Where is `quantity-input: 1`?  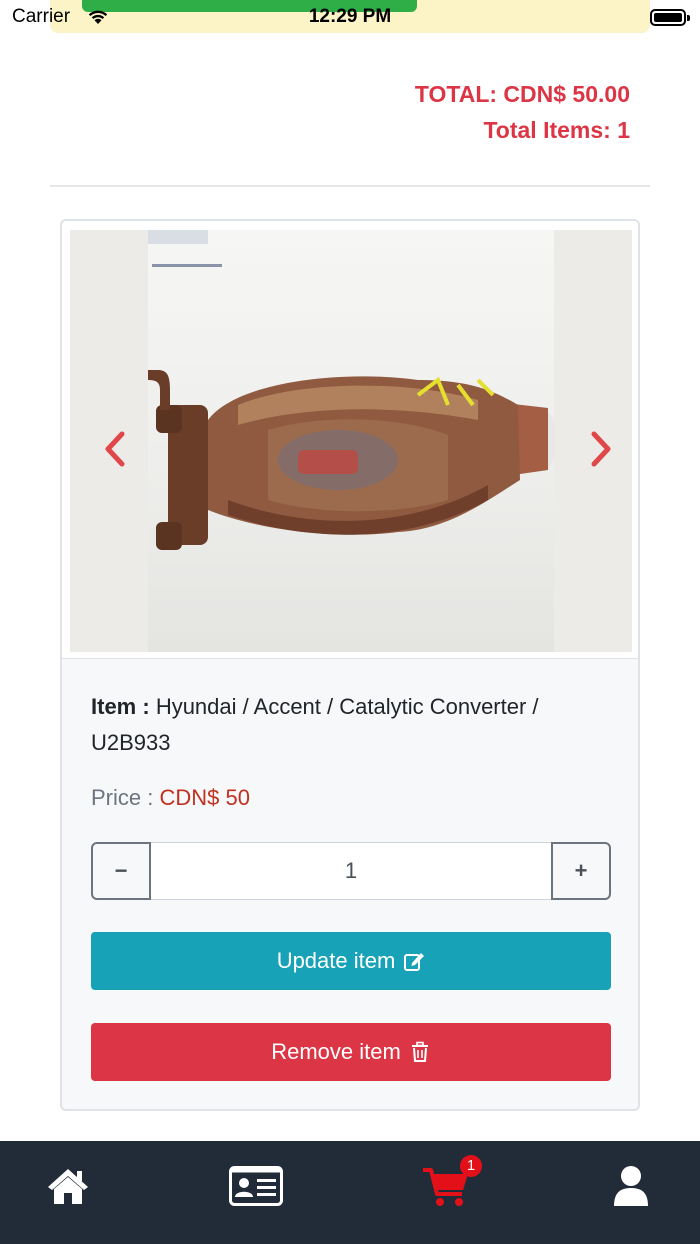
quantity-input: 1 is located at coordinates (351, 871).